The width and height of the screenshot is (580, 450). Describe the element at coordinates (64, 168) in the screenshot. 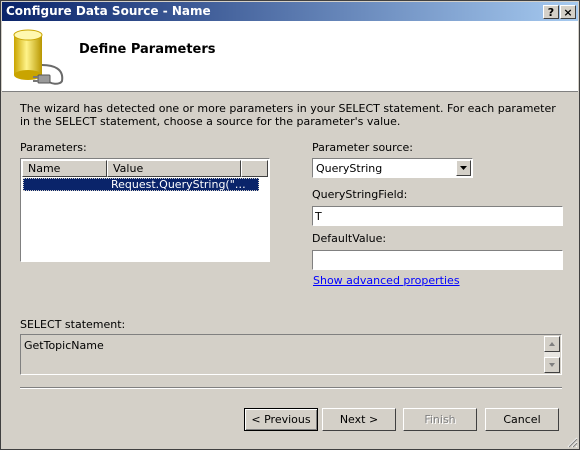

I see `column-header-name: Name` at that location.